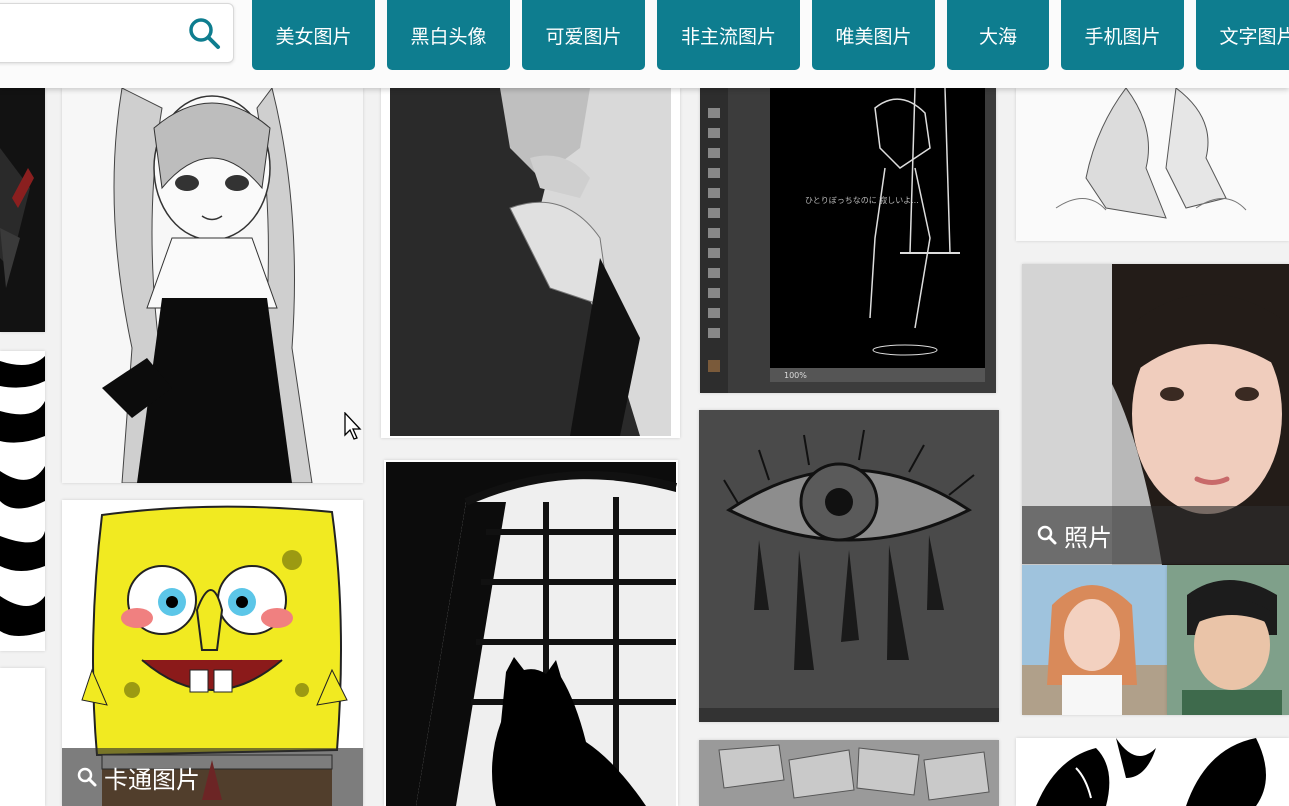 The height and width of the screenshot is (806, 1289). Describe the element at coordinates (212, 653) in the screenshot. I see `image-tile-spongebob: 卡通图片` at that location.